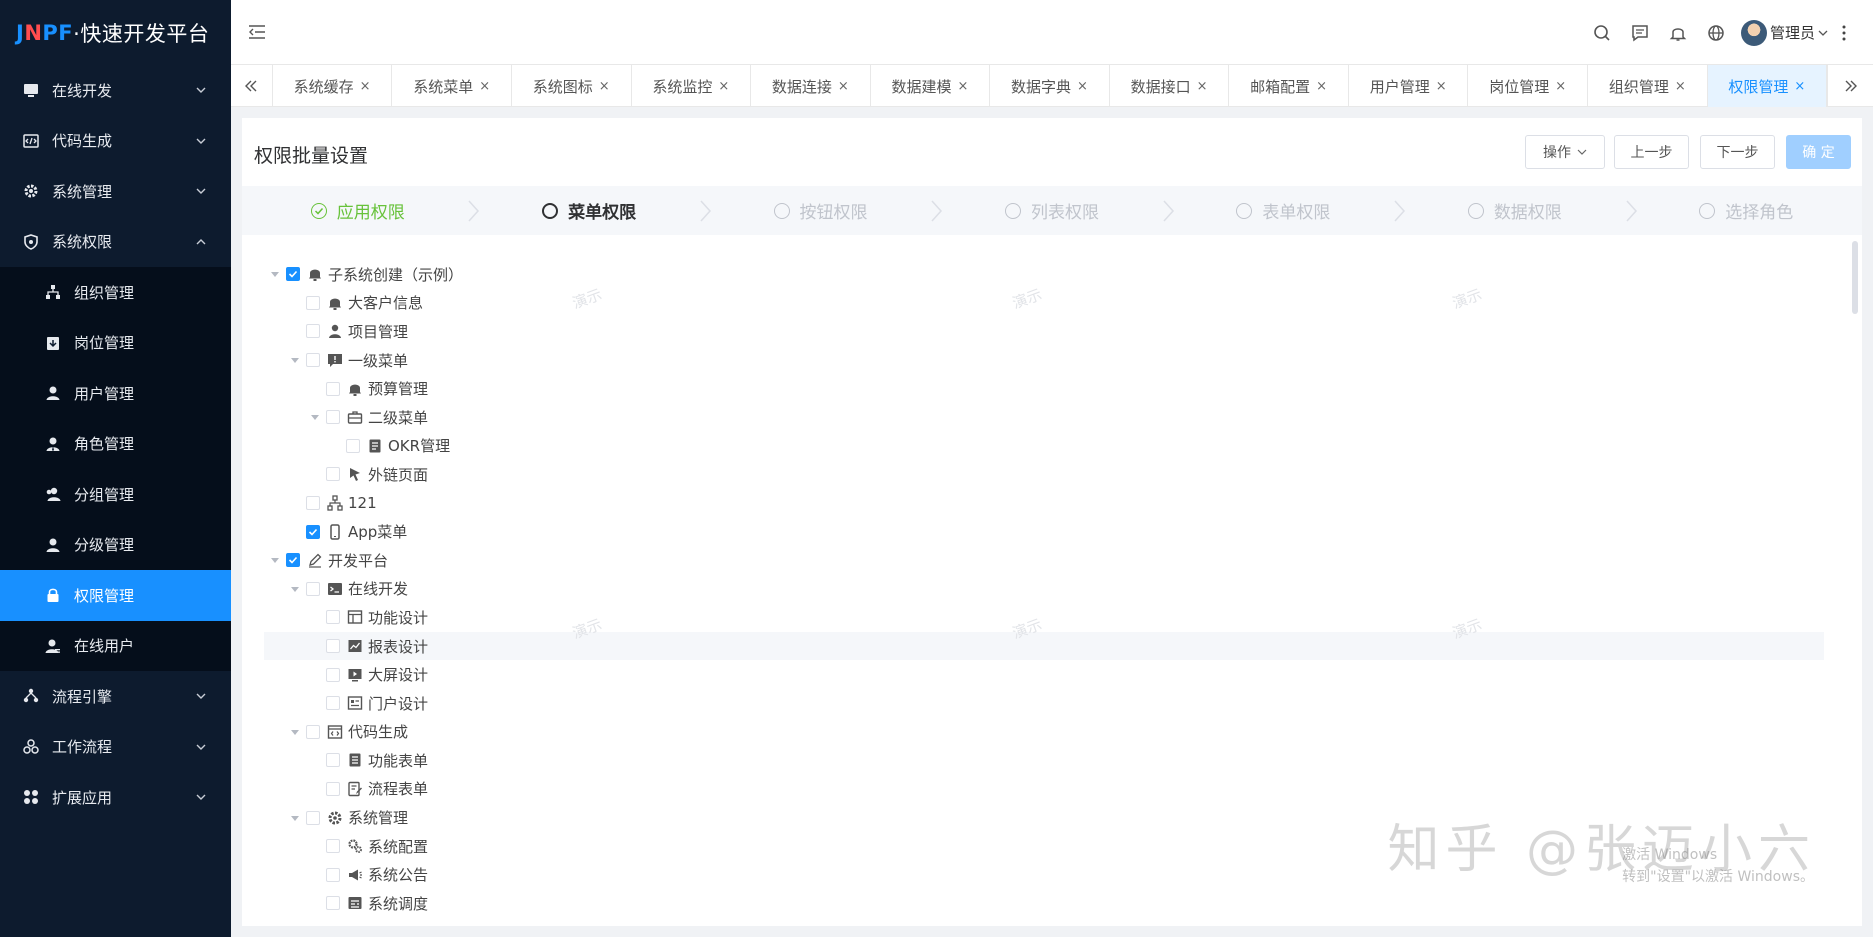 The image size is (1873, 937). Describe the element at coordinates (1287, 210) in the screenshot. I see `step-item: 表单权限` at that location.